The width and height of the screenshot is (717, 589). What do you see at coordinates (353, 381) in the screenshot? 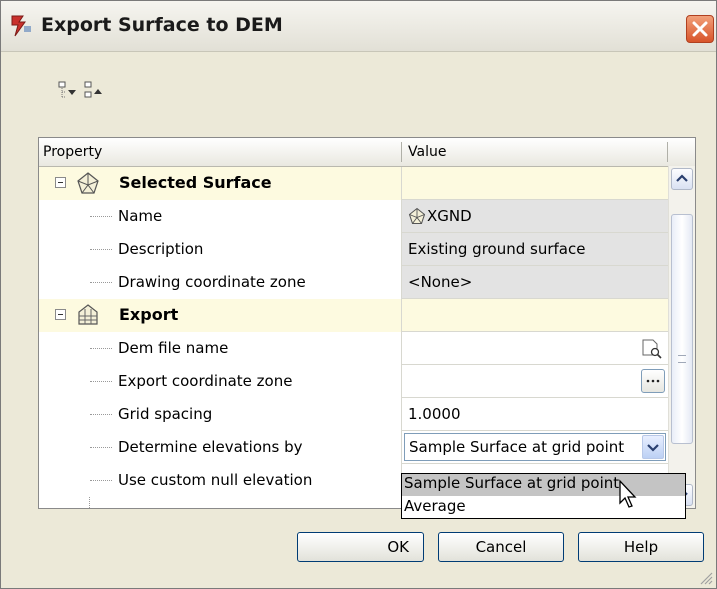
I see `property-row-export-coordinate-zone: Export coordinate zone` at bounding box center [353, 381].